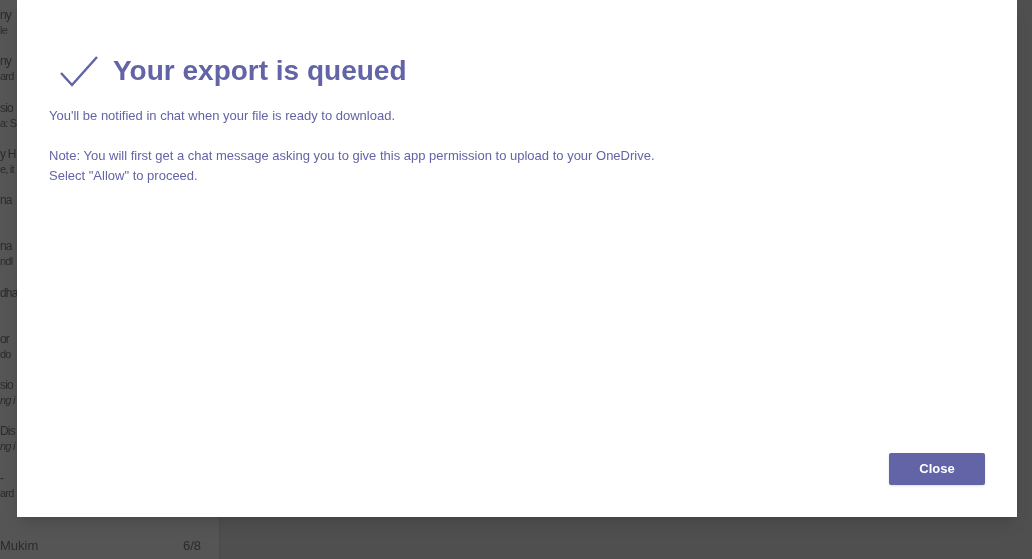 The image size is (1032, 559). What do you see at coordinates (2, 478) in the screenshot?
I see `chat-name: -` at bounding box center [2, 478].